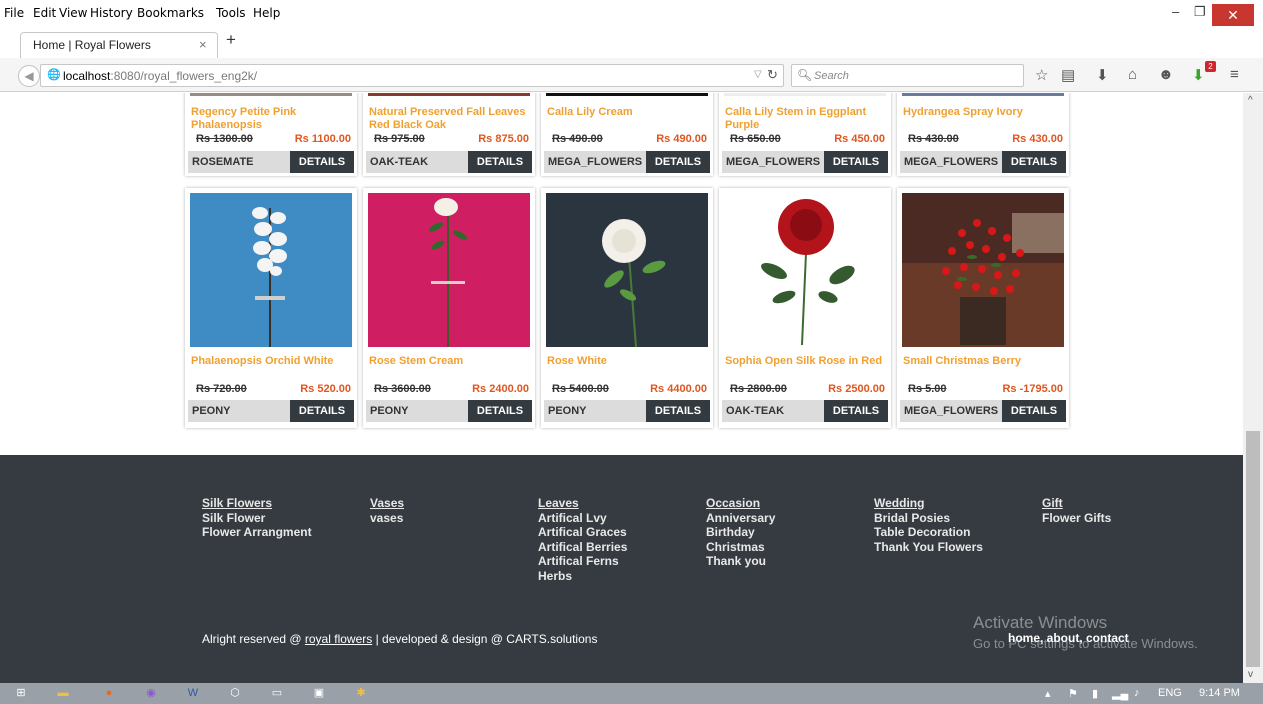 The image size is (1263, 704). What do you see at coordinates (319, 693) in the screenshot?
I see `remote-desktop-icon: ▣` at bounding box center [319, 693].